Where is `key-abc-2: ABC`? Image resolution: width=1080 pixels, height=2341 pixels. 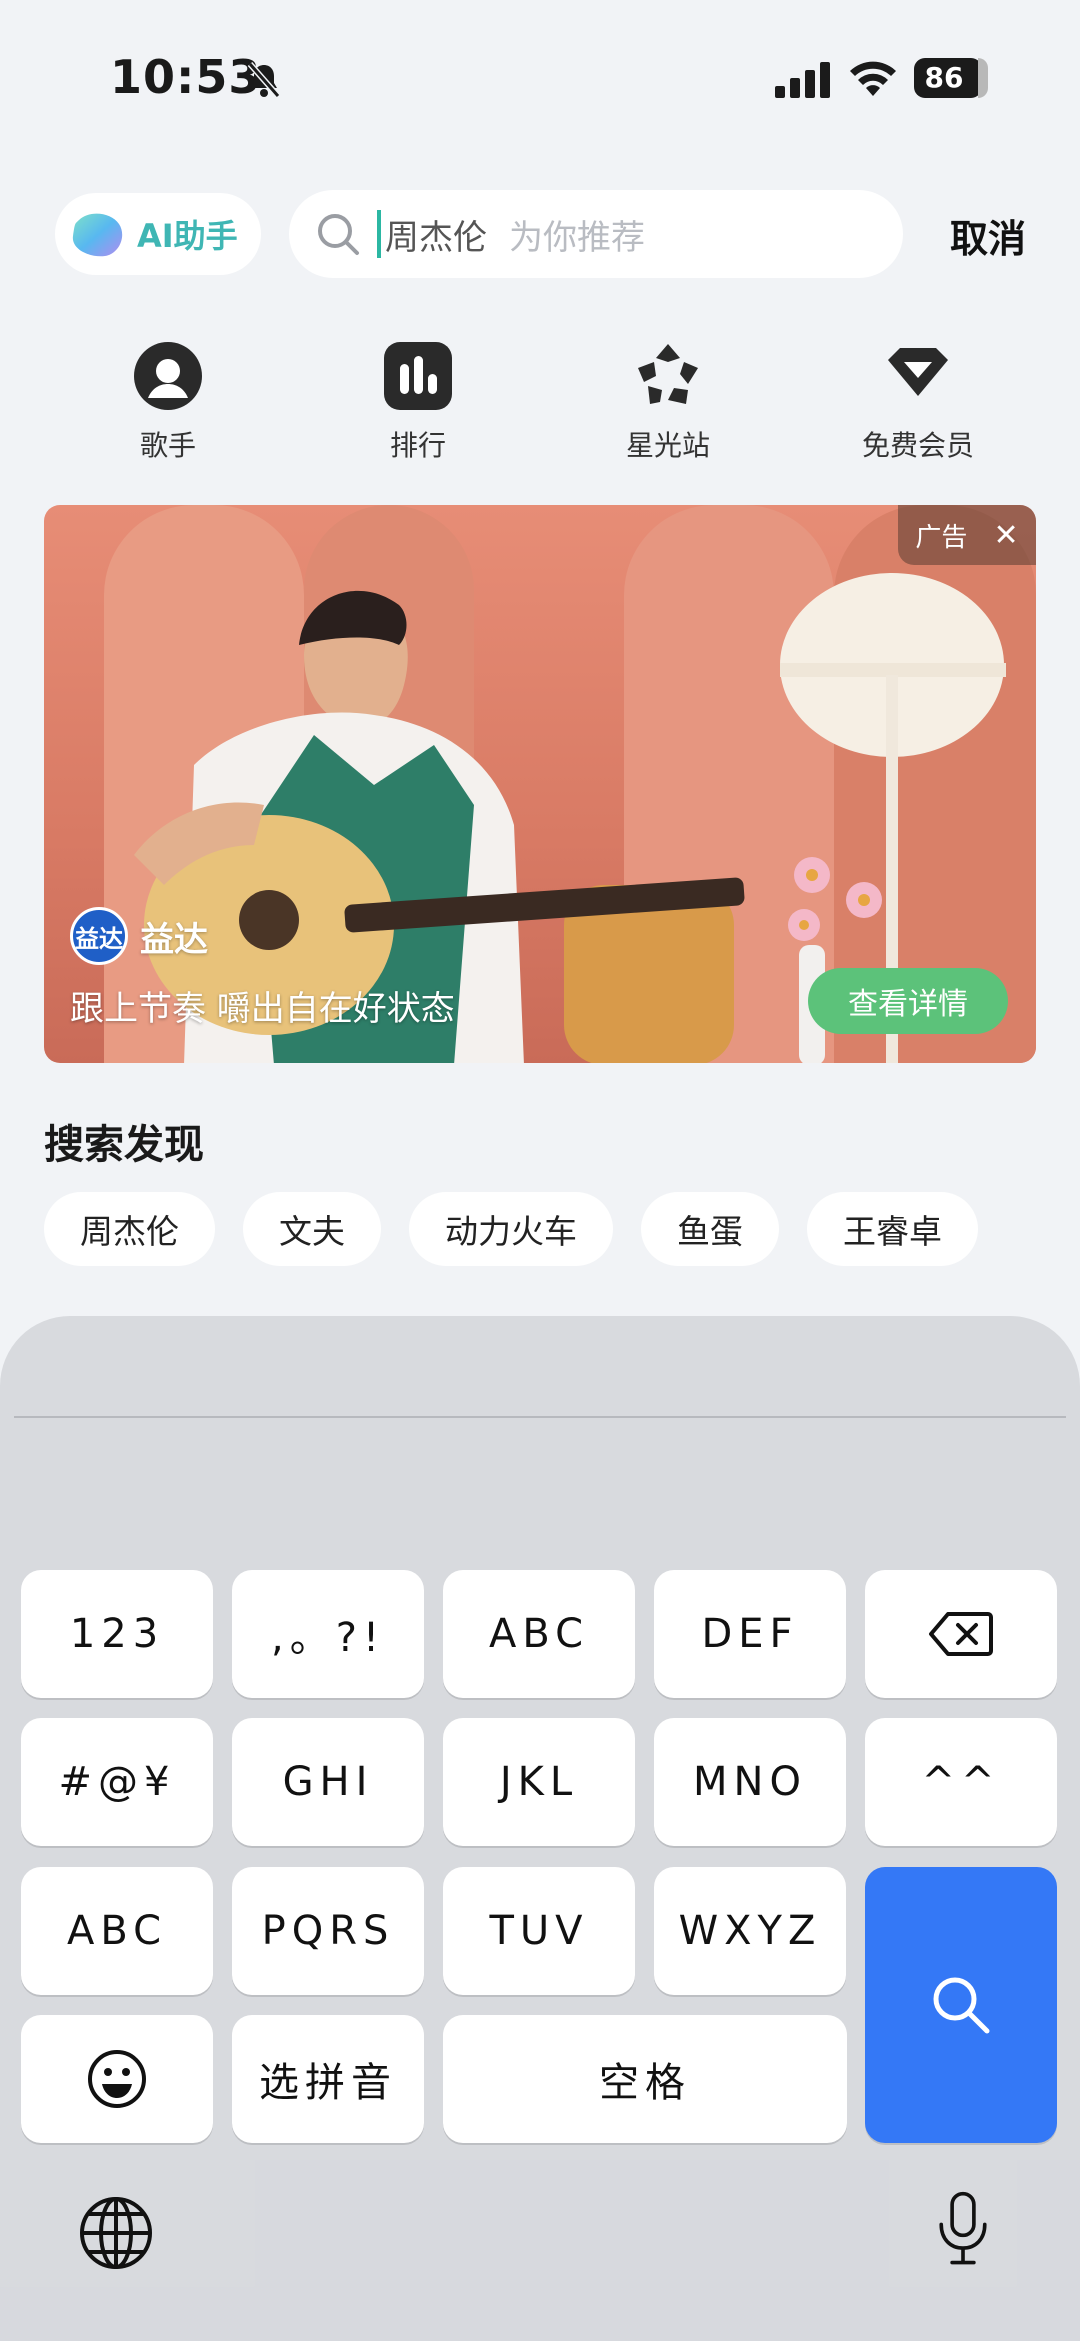
key-abc-2: ABC is located at coordinates (539, 1634).